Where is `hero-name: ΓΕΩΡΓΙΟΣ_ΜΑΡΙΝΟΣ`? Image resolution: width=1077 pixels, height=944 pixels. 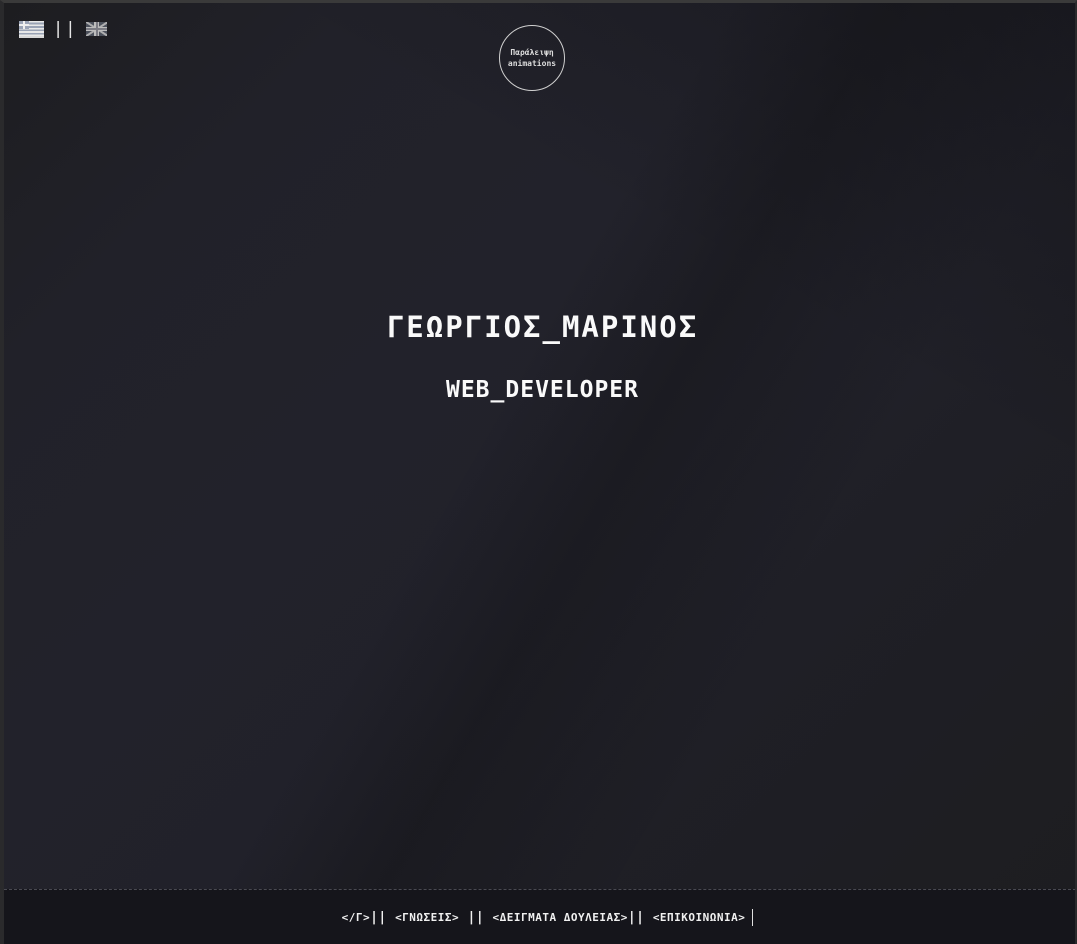
hero-name: ΓΕΩΡΓΙΟΣ_ΜΑΡΙΝΟΣ is located at coordinates (542, 327).